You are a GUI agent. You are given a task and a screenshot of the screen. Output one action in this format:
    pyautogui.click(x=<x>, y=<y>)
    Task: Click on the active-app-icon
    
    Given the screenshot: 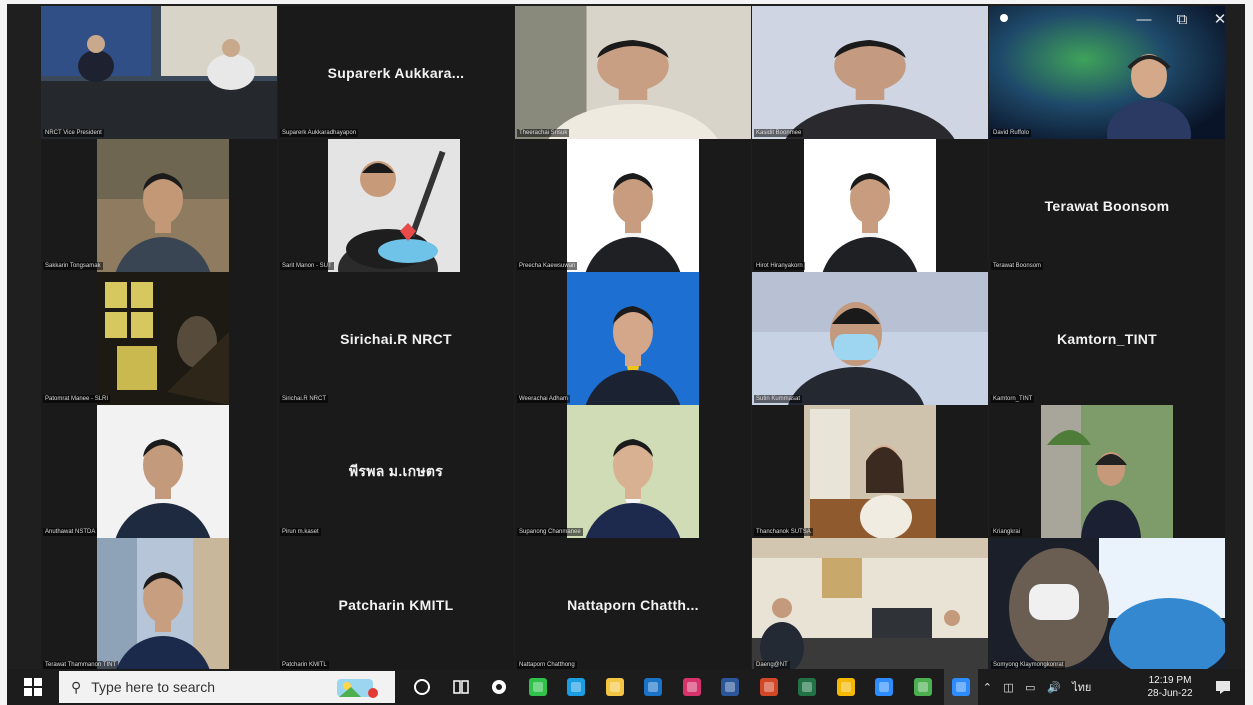 What is the action you would take?
    pyautogui.click(x=961, y=687)
    